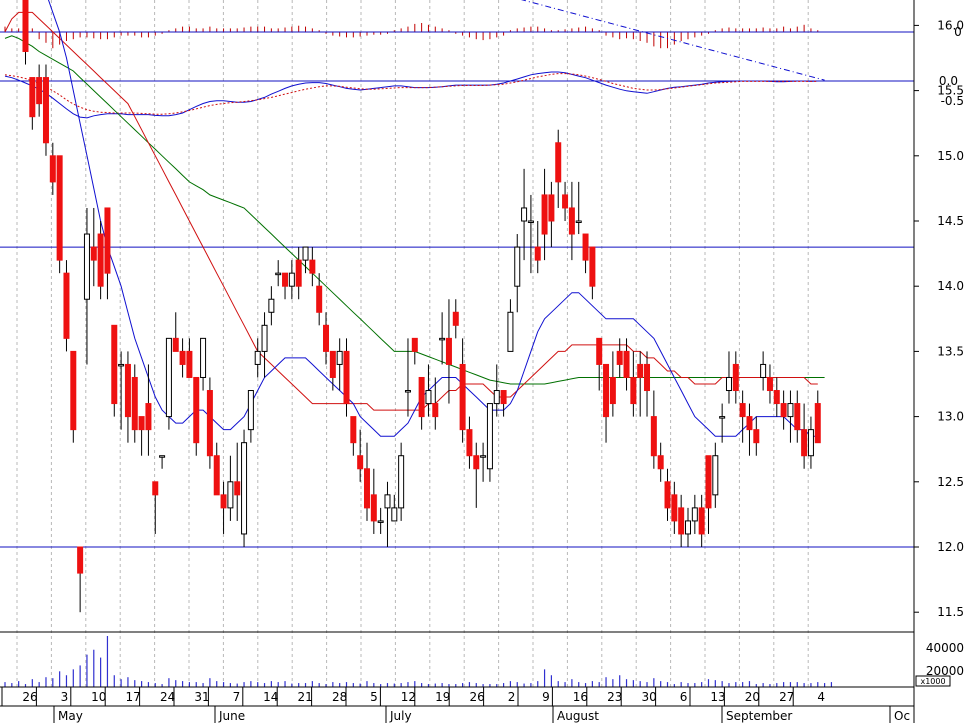 The image size is (971, 723). What do you see at coordinates (400, 716) in the screenshot?
I see `x-month-label: July` at bounding box center [400, 716].